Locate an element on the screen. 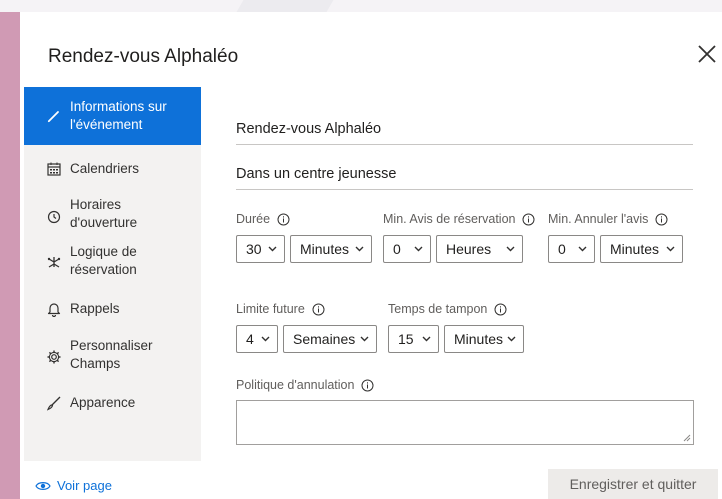  min-cancel-notice-unit: Minutes is located at coordinates (635, 249).